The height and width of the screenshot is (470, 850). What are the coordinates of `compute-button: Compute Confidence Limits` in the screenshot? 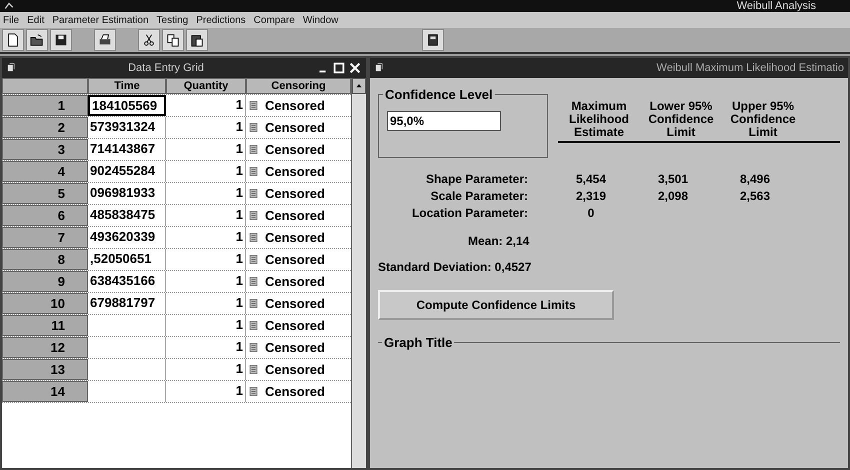 It's located at (496, 305).